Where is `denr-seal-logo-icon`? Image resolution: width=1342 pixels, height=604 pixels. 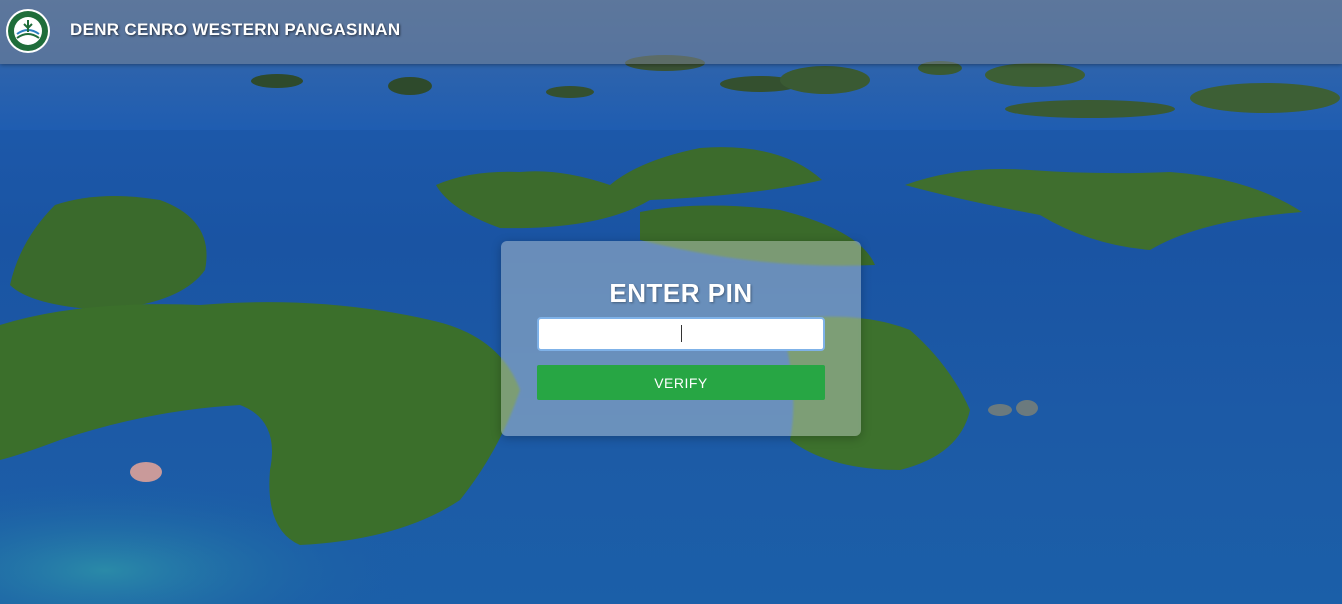 denr-seal-logo-icon is located at coordinates (28, 31).